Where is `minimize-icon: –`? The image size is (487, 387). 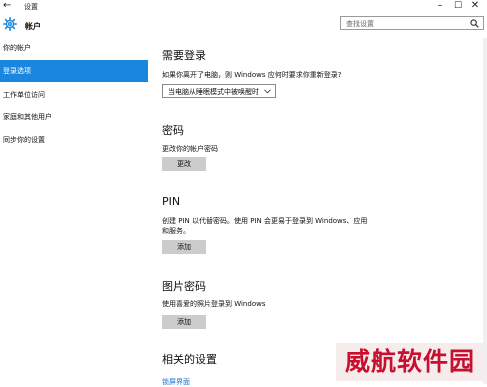
minimize-icon: – is located at coordinates (440, 6).